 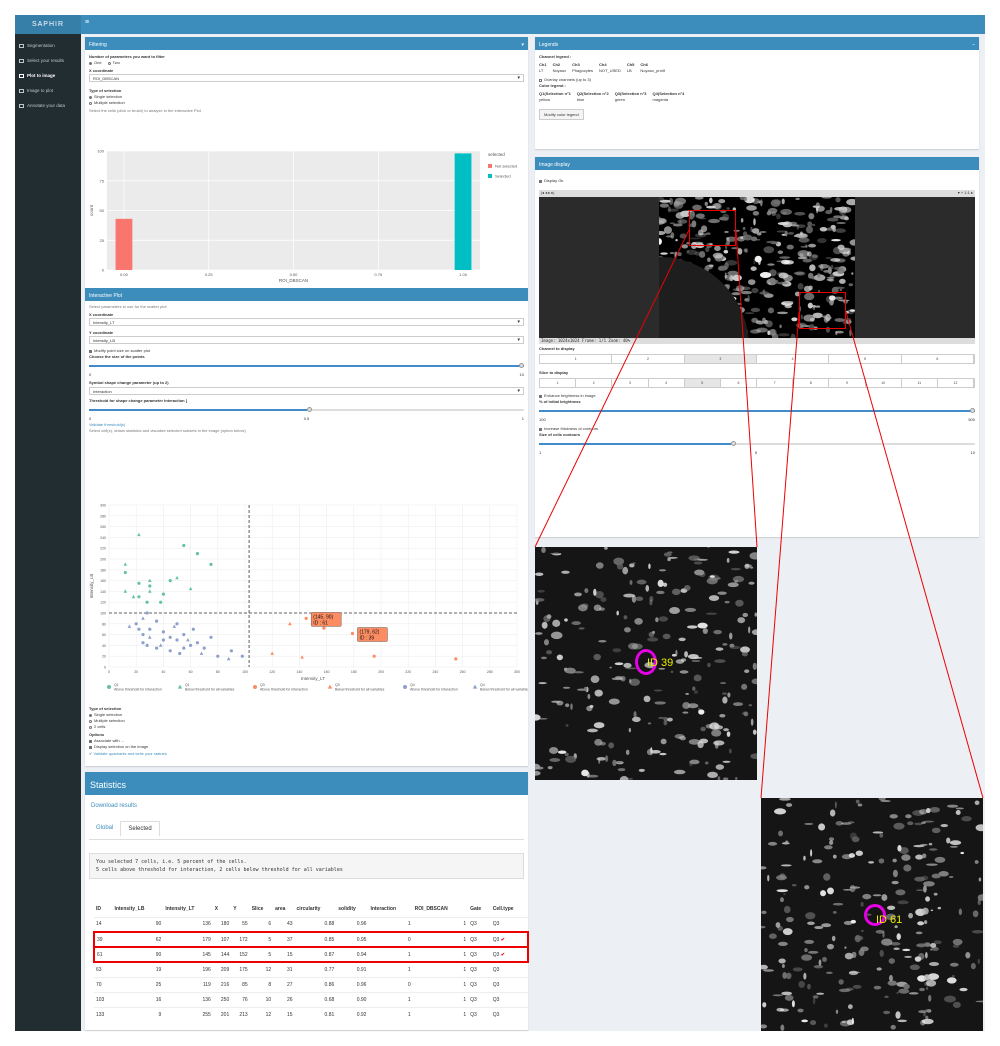 What do you see at coordinates (95, 63) in the screenshot?
I see `radio-one: One` at bounding box center [95, 63].